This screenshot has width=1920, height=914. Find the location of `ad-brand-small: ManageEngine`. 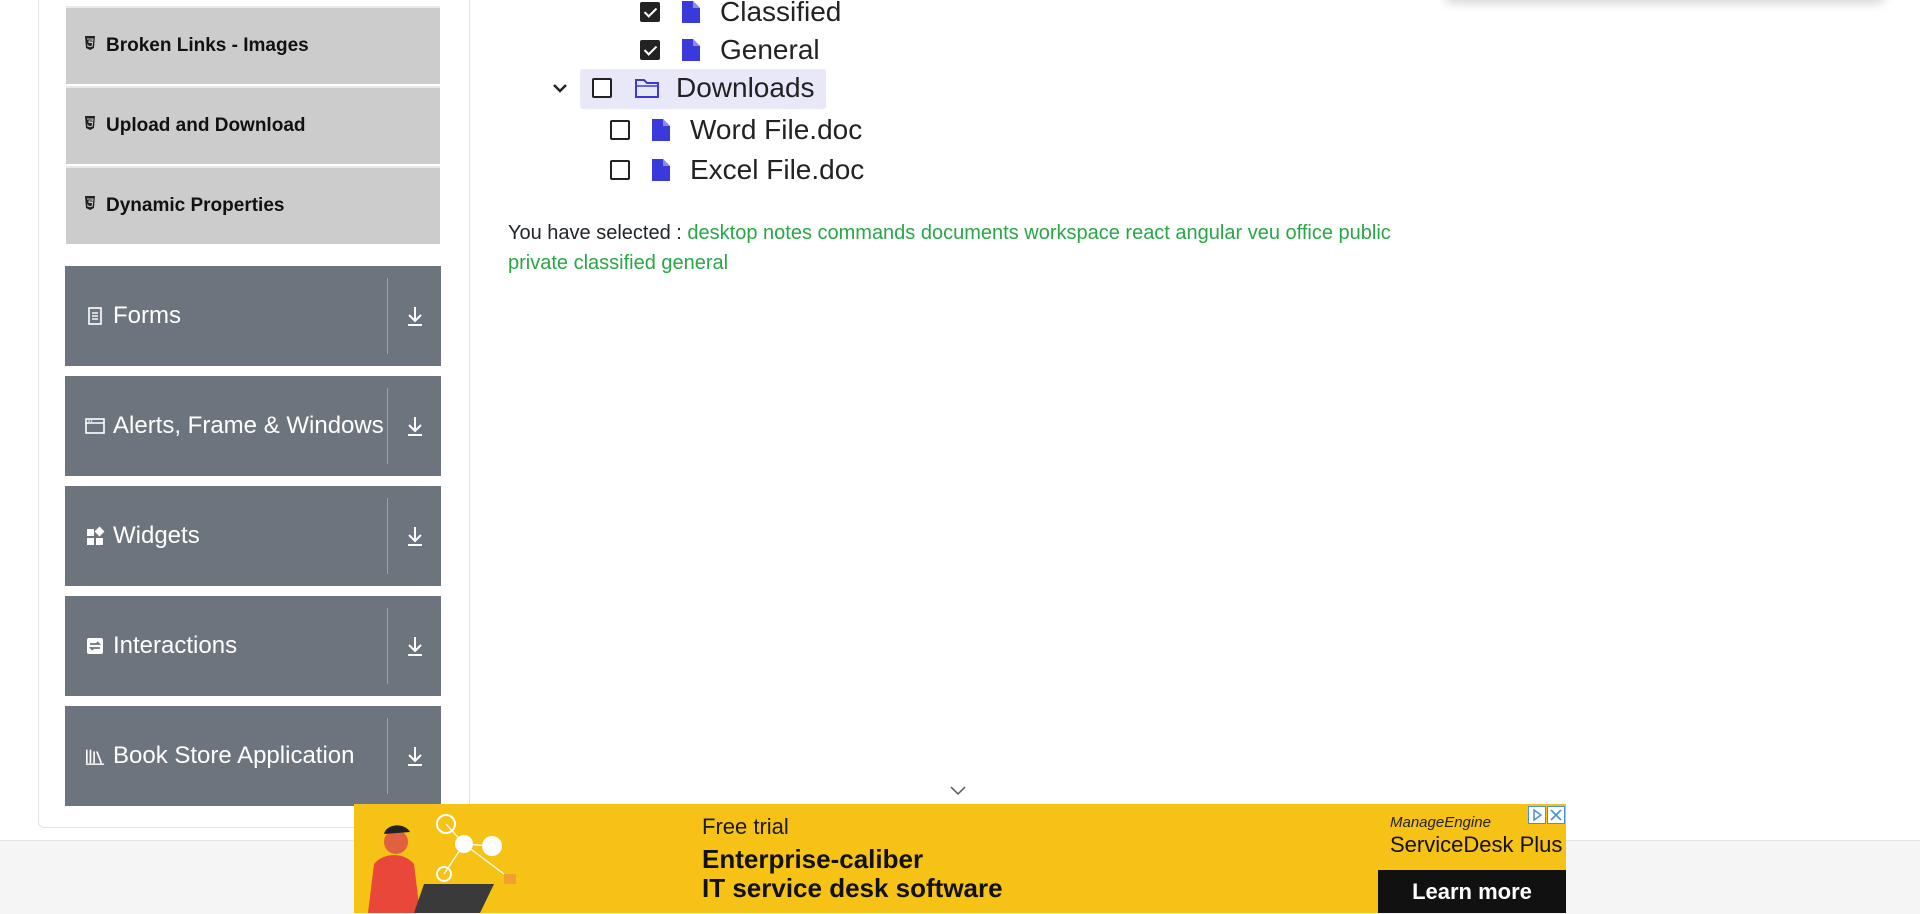

ad-brand-small: ManageEngine is located at coordinates (1440, 822).